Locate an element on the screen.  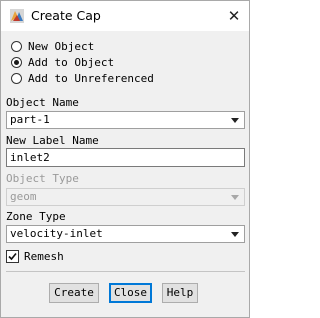
create-button: Create is located at coordinates (74, 293).